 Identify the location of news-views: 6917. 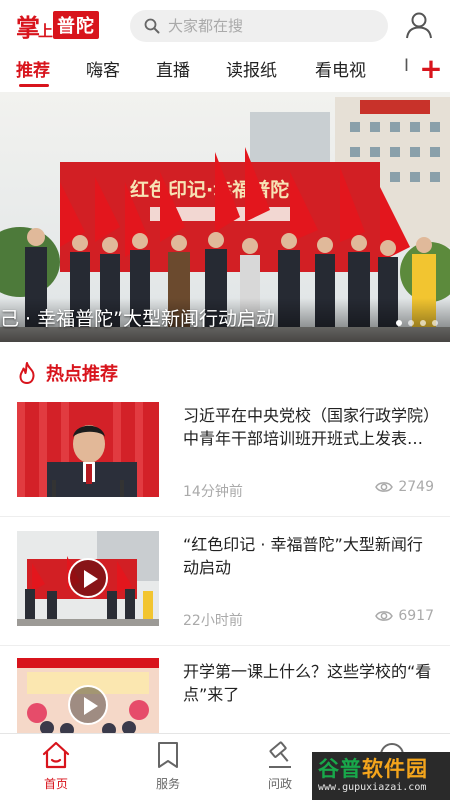
(404, 616).